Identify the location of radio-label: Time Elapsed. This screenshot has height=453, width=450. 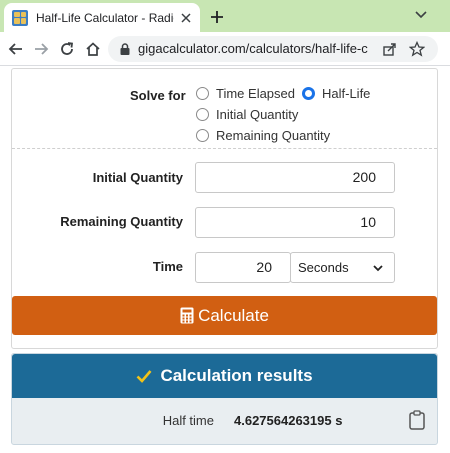
(255, 93).